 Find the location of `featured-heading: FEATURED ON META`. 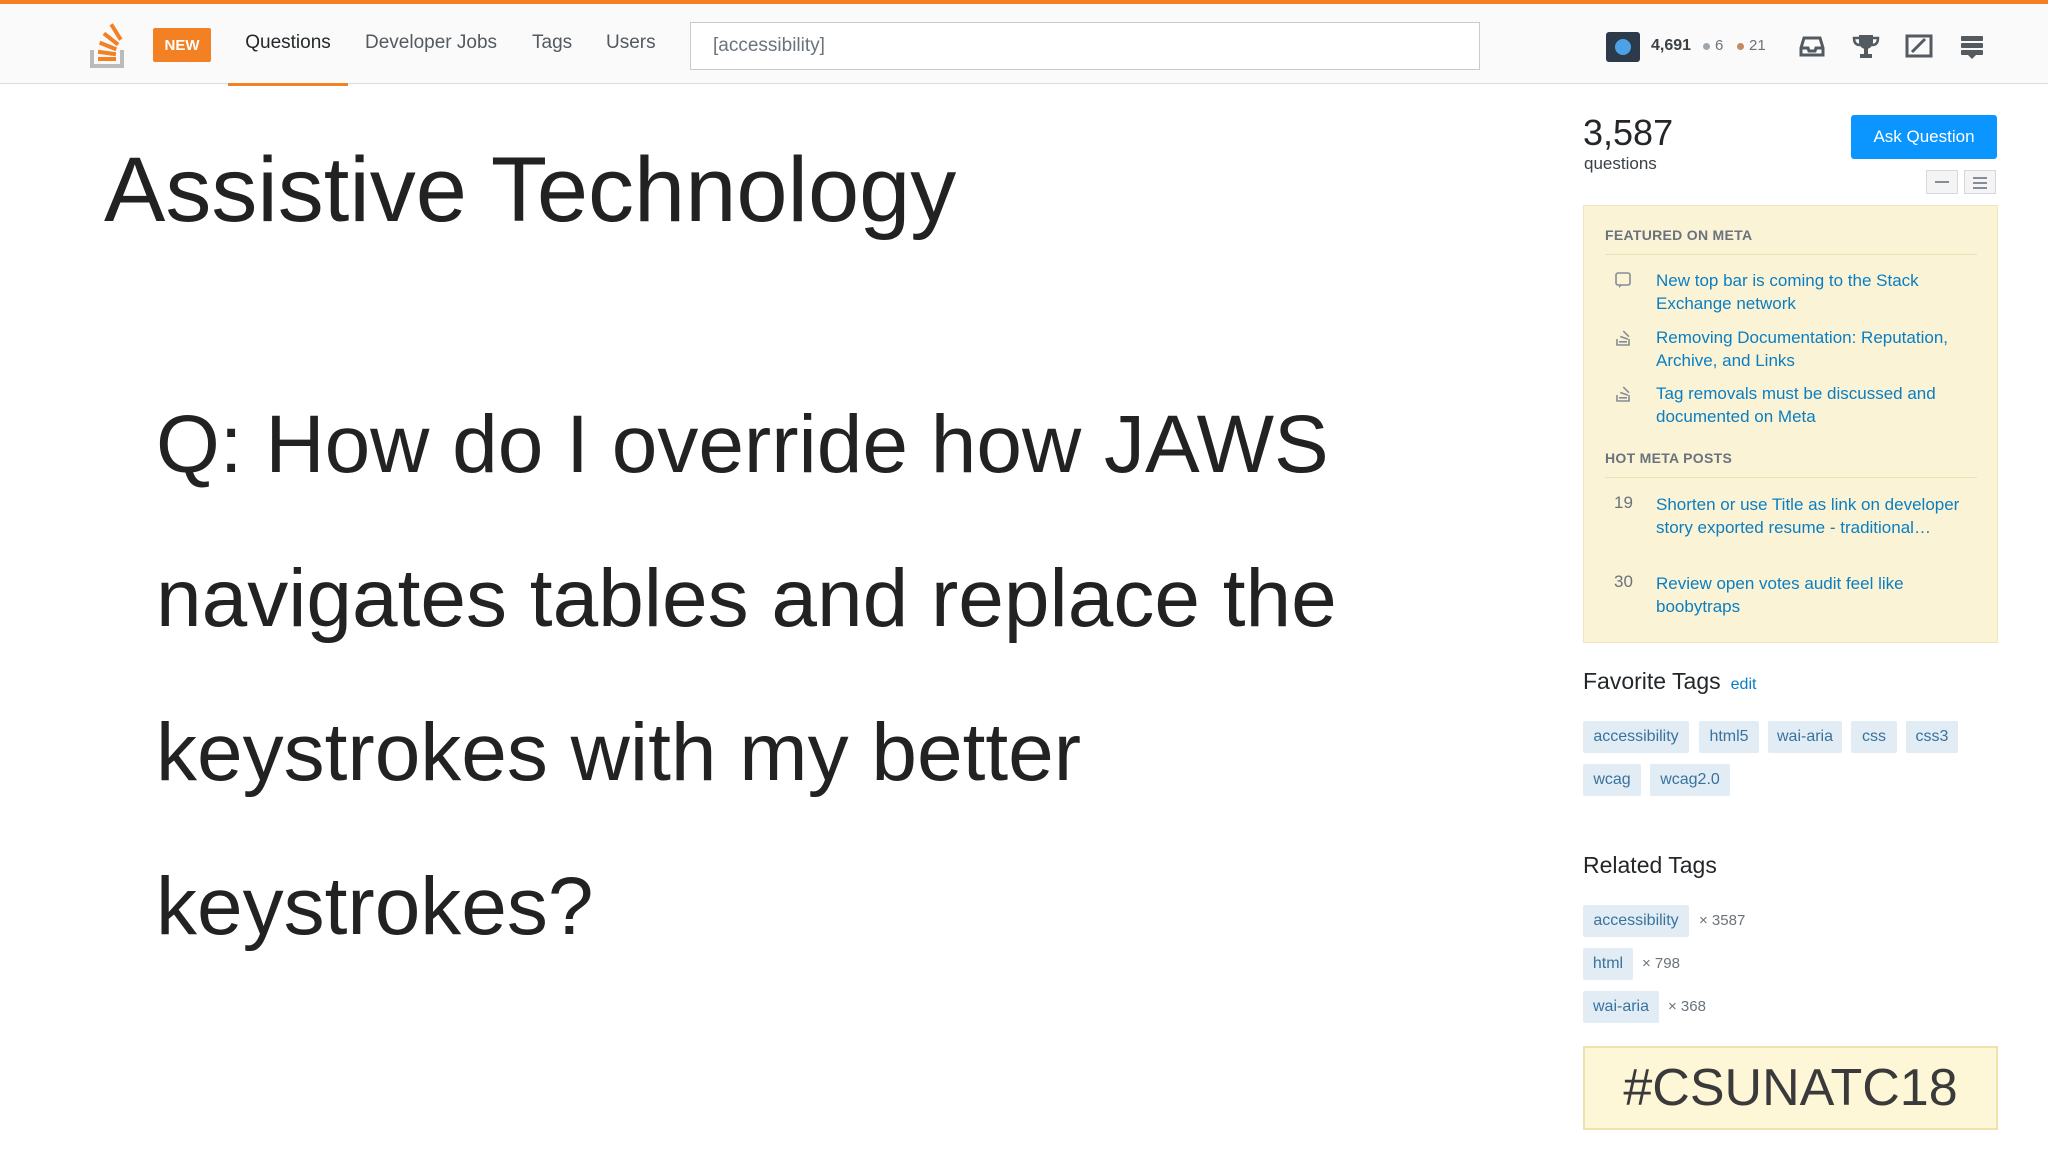

featured-heading: FEATURED ON META is located at coordinates (1679, 235).